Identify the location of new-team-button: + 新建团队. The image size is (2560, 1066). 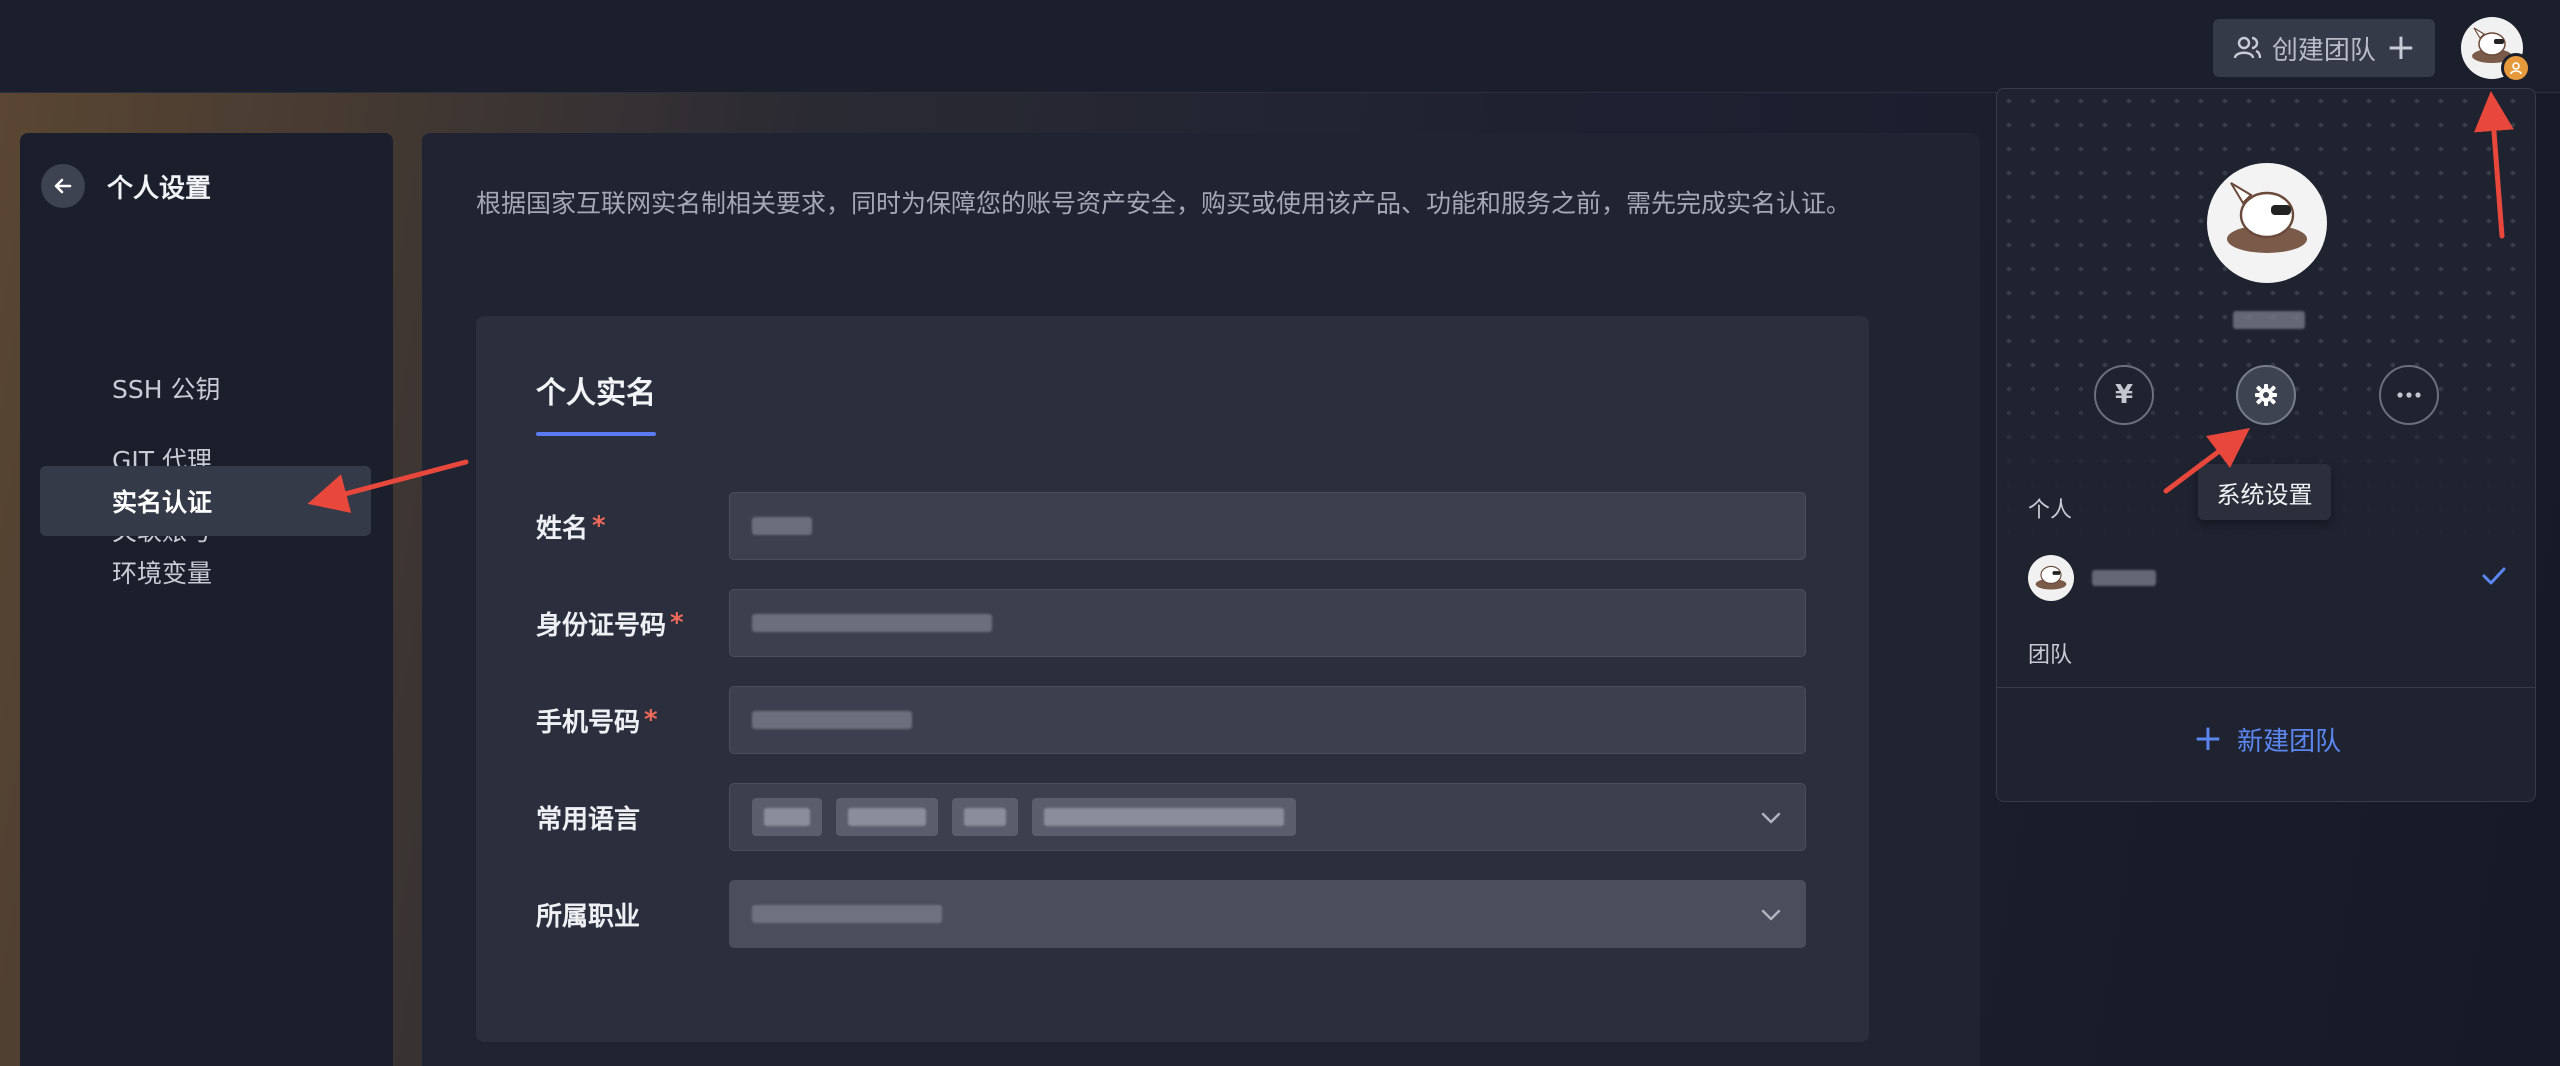
(2266, 738).